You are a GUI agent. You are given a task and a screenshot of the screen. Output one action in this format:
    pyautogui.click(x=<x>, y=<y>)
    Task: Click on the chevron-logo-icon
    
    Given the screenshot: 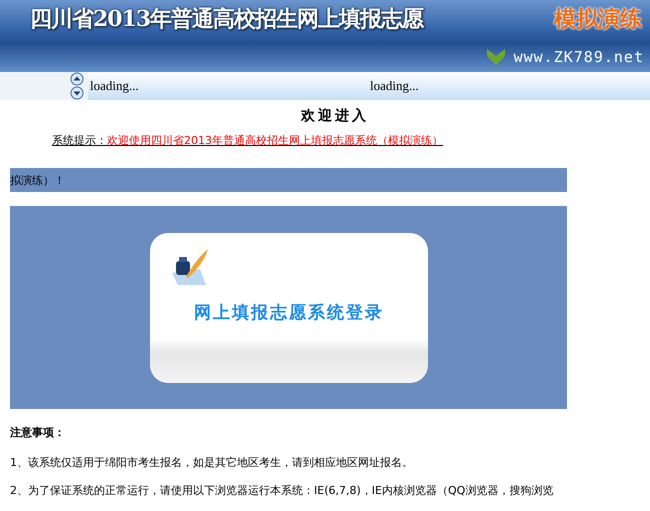 What is the action you would take?
    pyautogui.click(x=496, y=57)
    